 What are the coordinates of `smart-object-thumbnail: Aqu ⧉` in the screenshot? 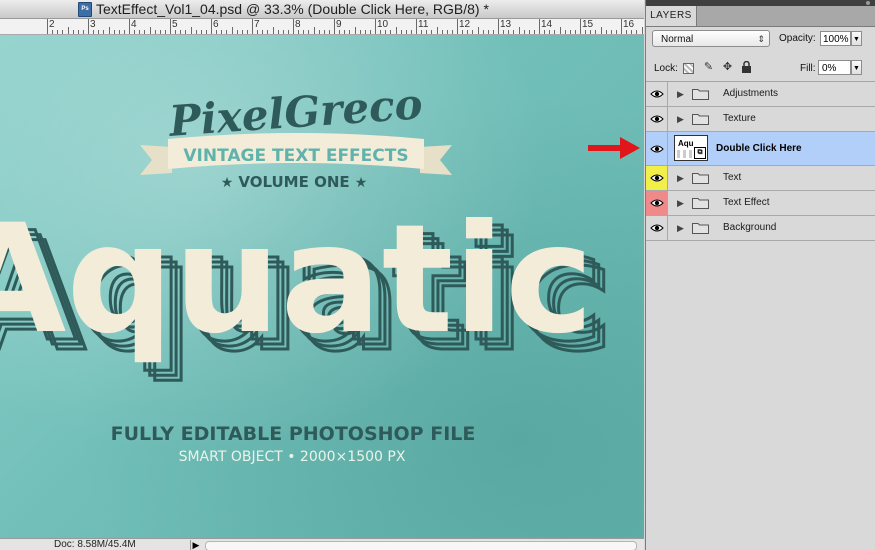 It's located at (691, 148).